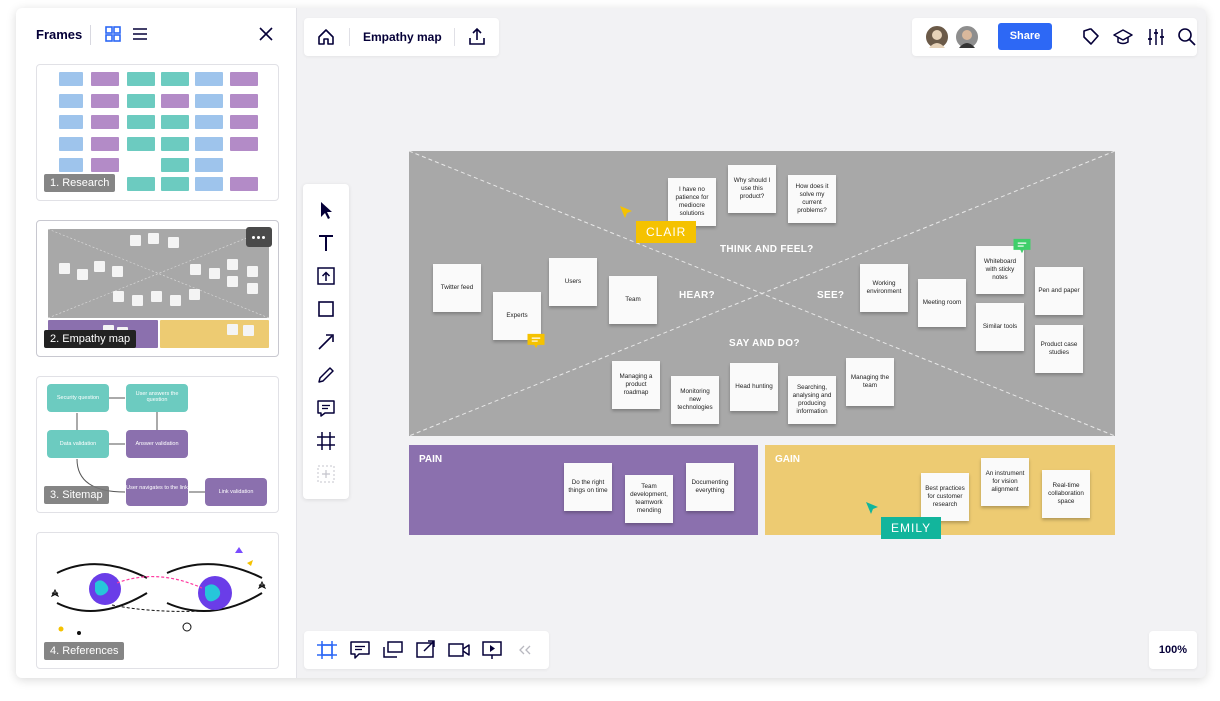 This screenshot has height=701, width=1220. I want to click on sitemap-node: Data validation, so click(78, 444).